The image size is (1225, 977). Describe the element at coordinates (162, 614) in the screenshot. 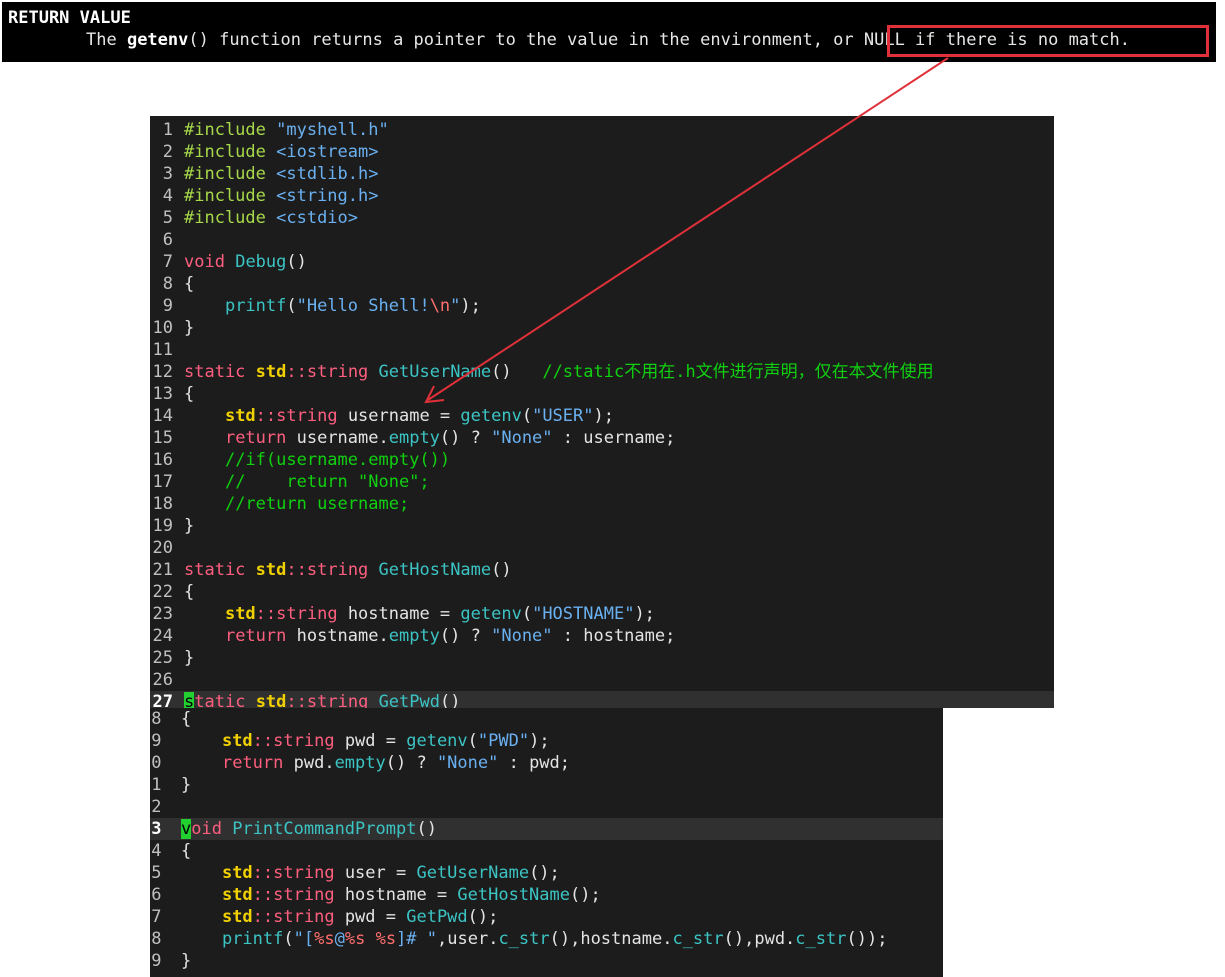

I see `line-number: 23` at that location.